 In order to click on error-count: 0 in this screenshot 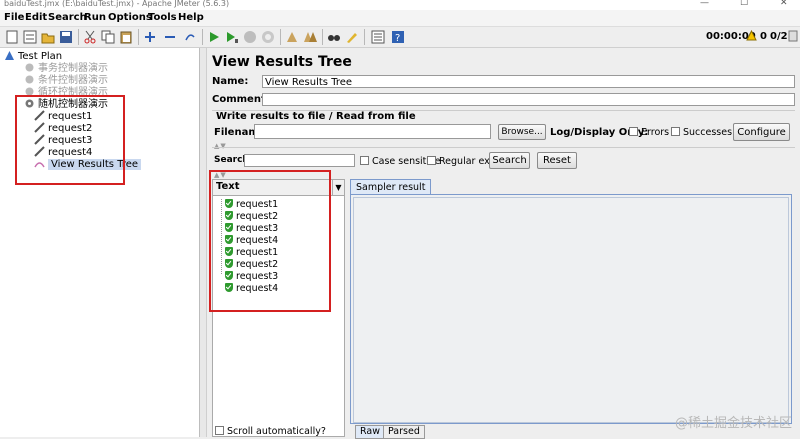, I will do `click(763, 36)`.